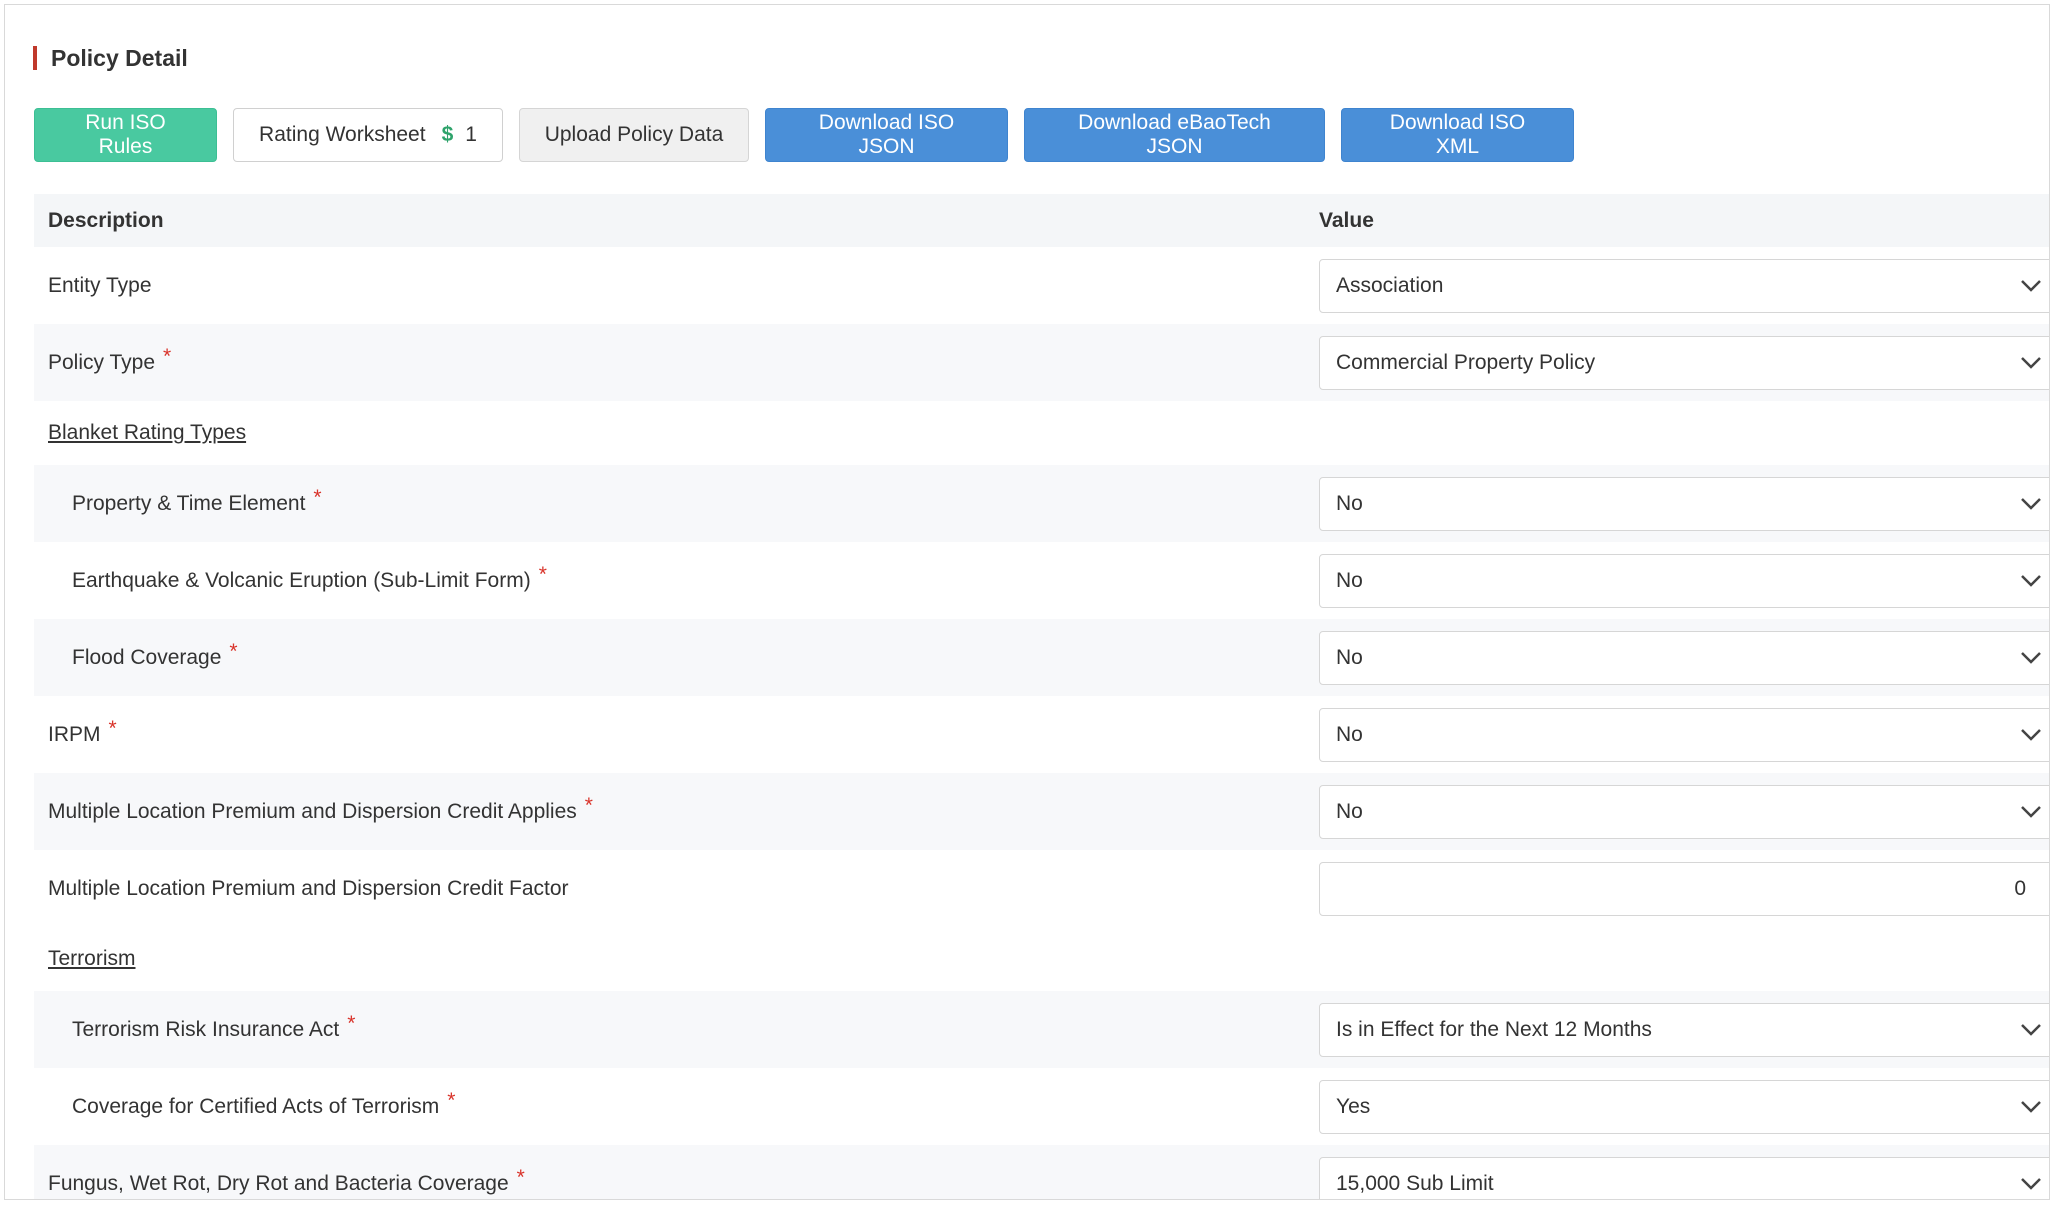 This screenshot has width=2054, height=1214. I want to click on row-label: Flood Coverage *, so click(669, 657).